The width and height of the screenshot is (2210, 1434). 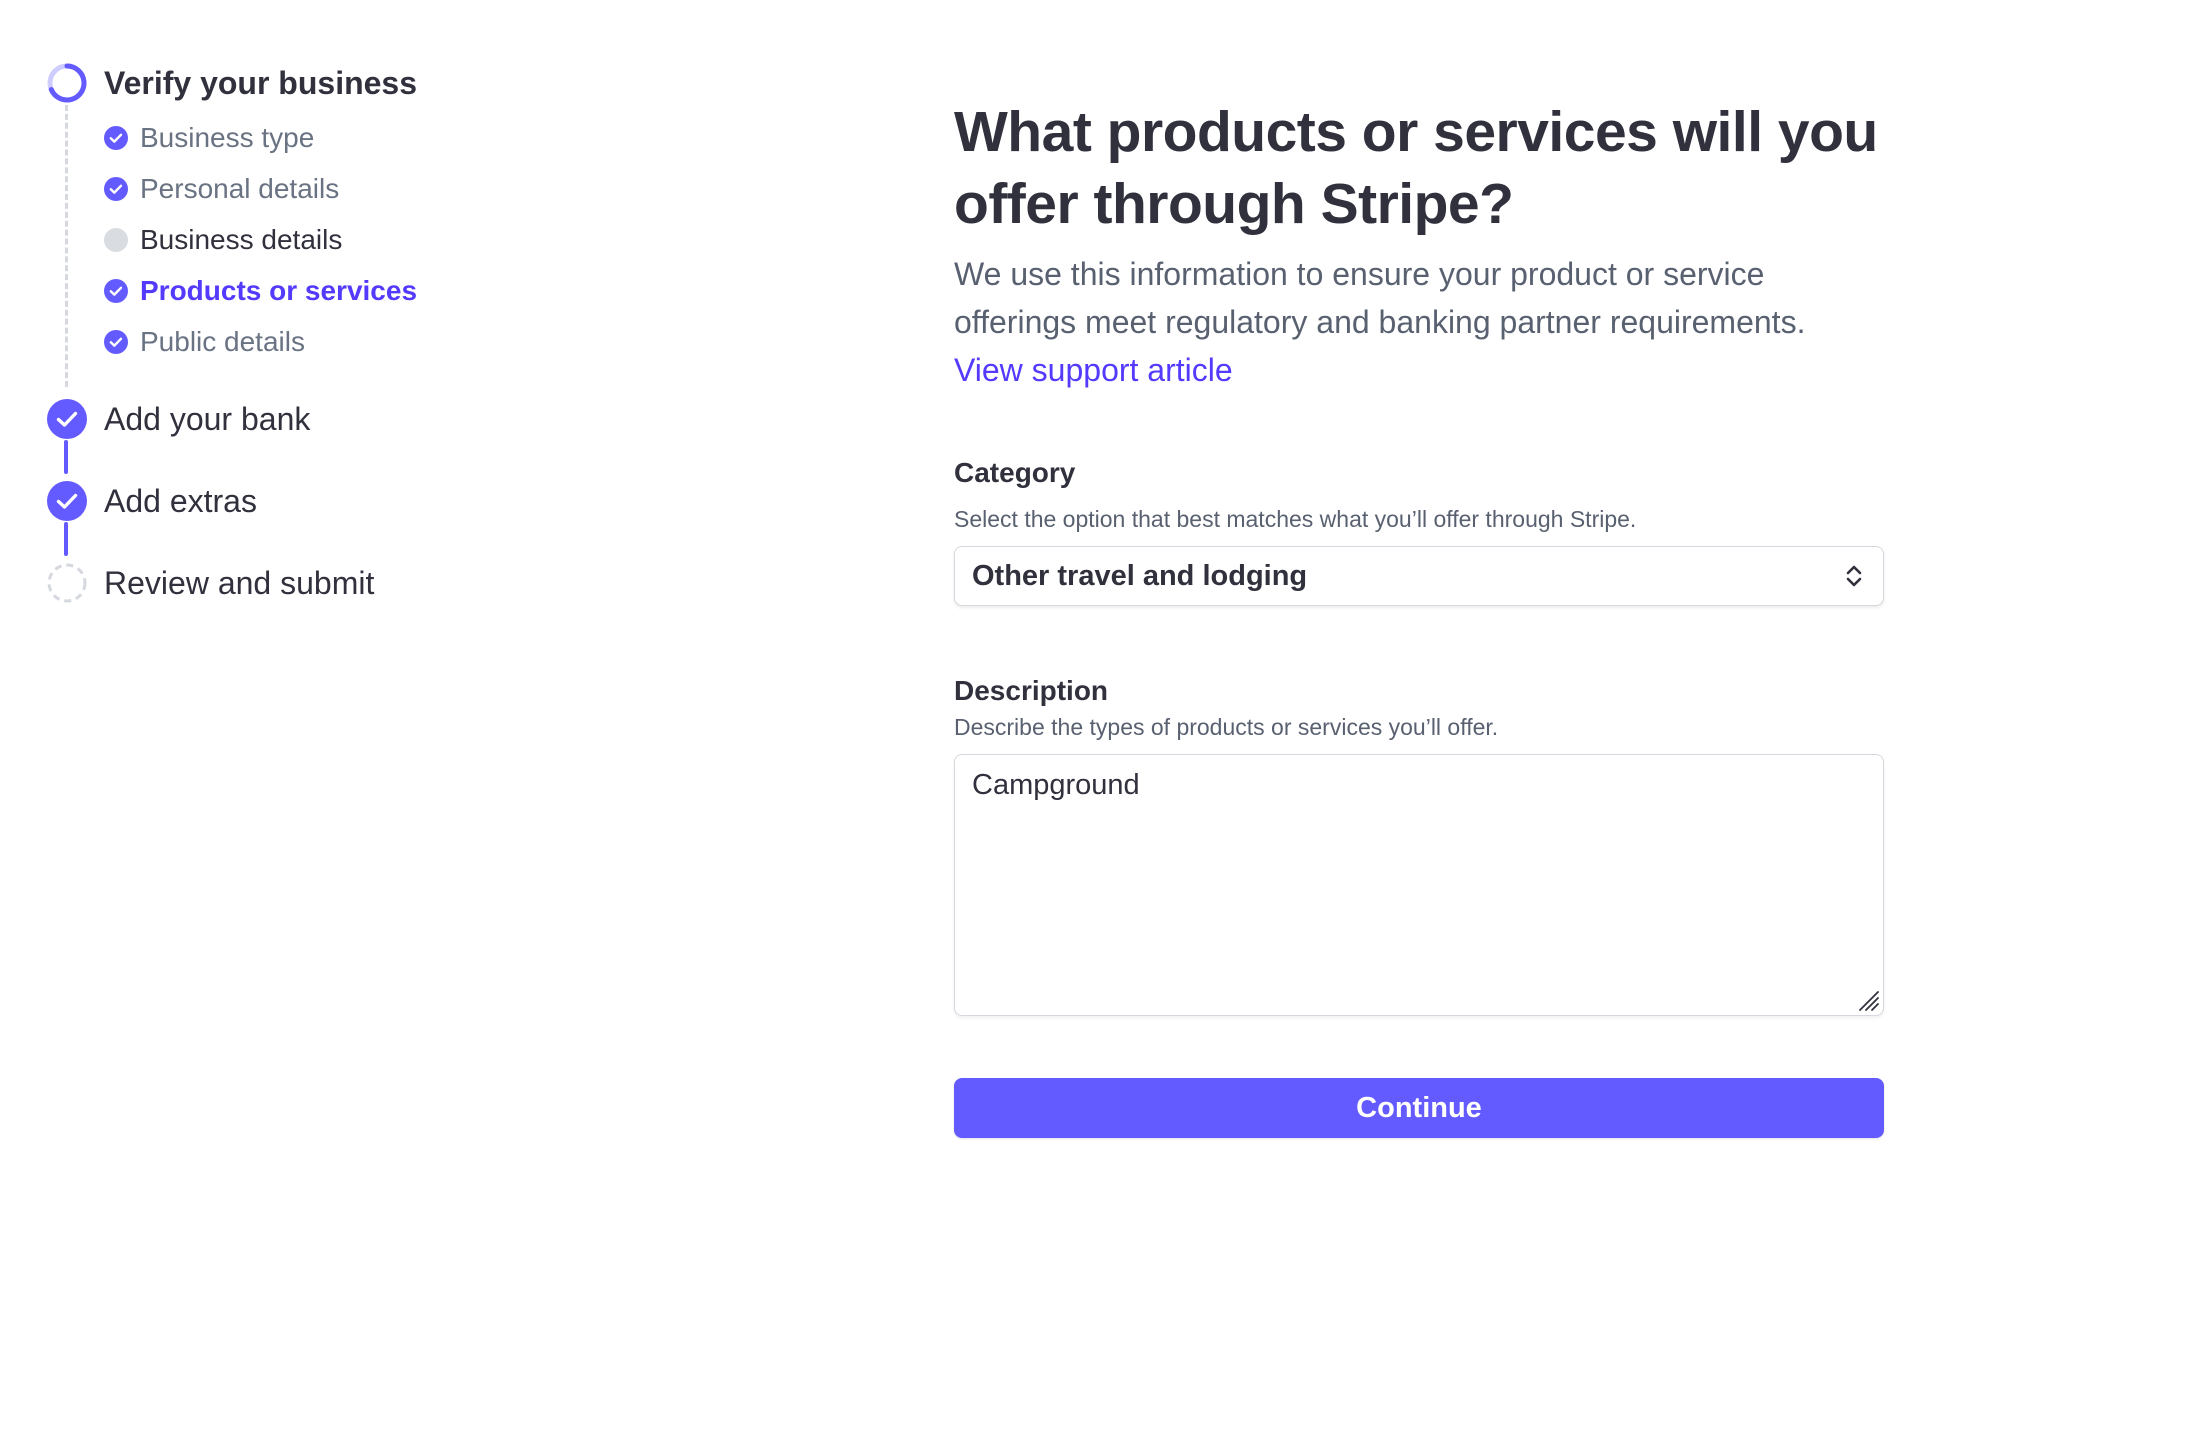 I want to click on step-verify-business: Verify your business, so click(x=260, y=83).